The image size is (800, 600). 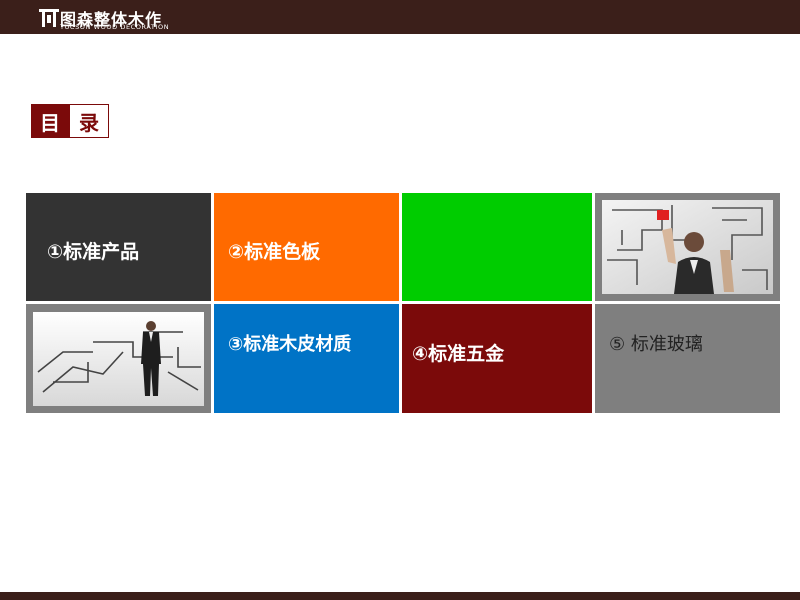 What do you see at coordinates (400, 17) in the screenshot?
I see `top-bar: 图森整体木作 TUCSON WOOD DECORATION` at bounding box center [400, 17].